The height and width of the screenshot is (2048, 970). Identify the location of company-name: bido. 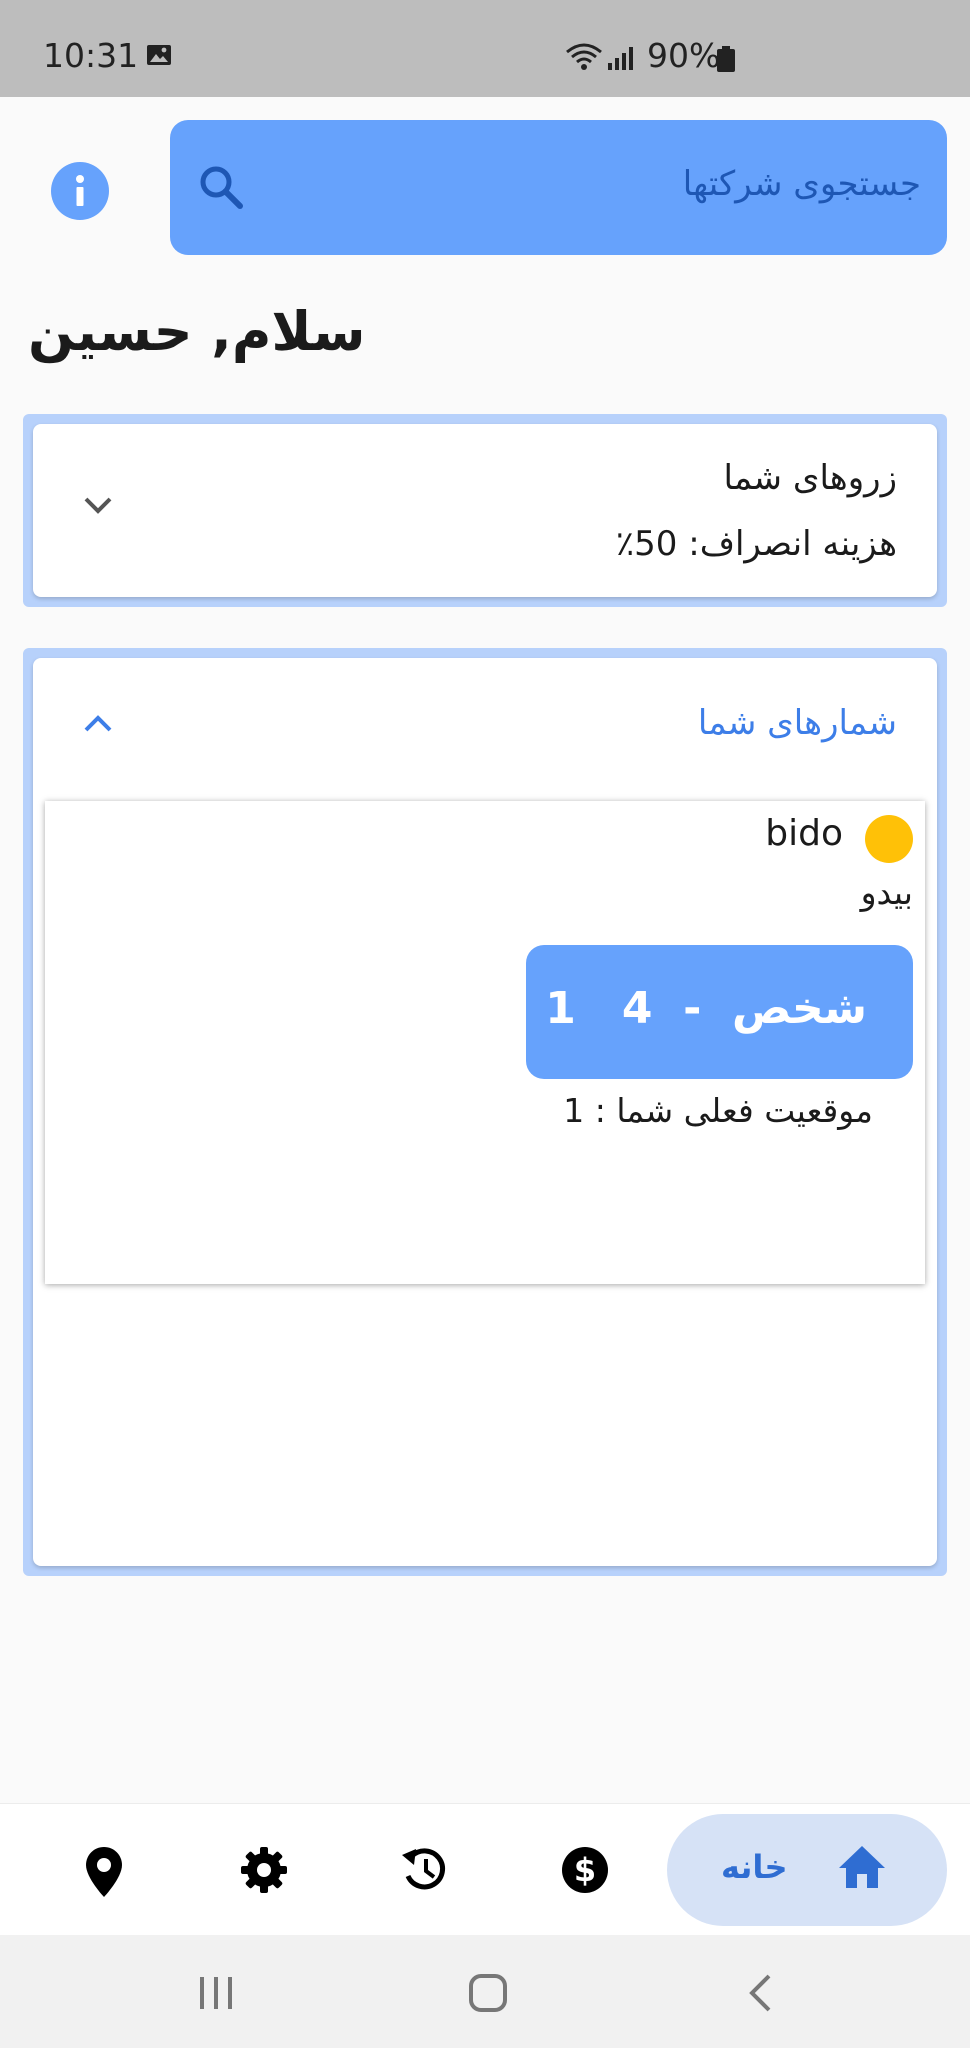
(804, 833).